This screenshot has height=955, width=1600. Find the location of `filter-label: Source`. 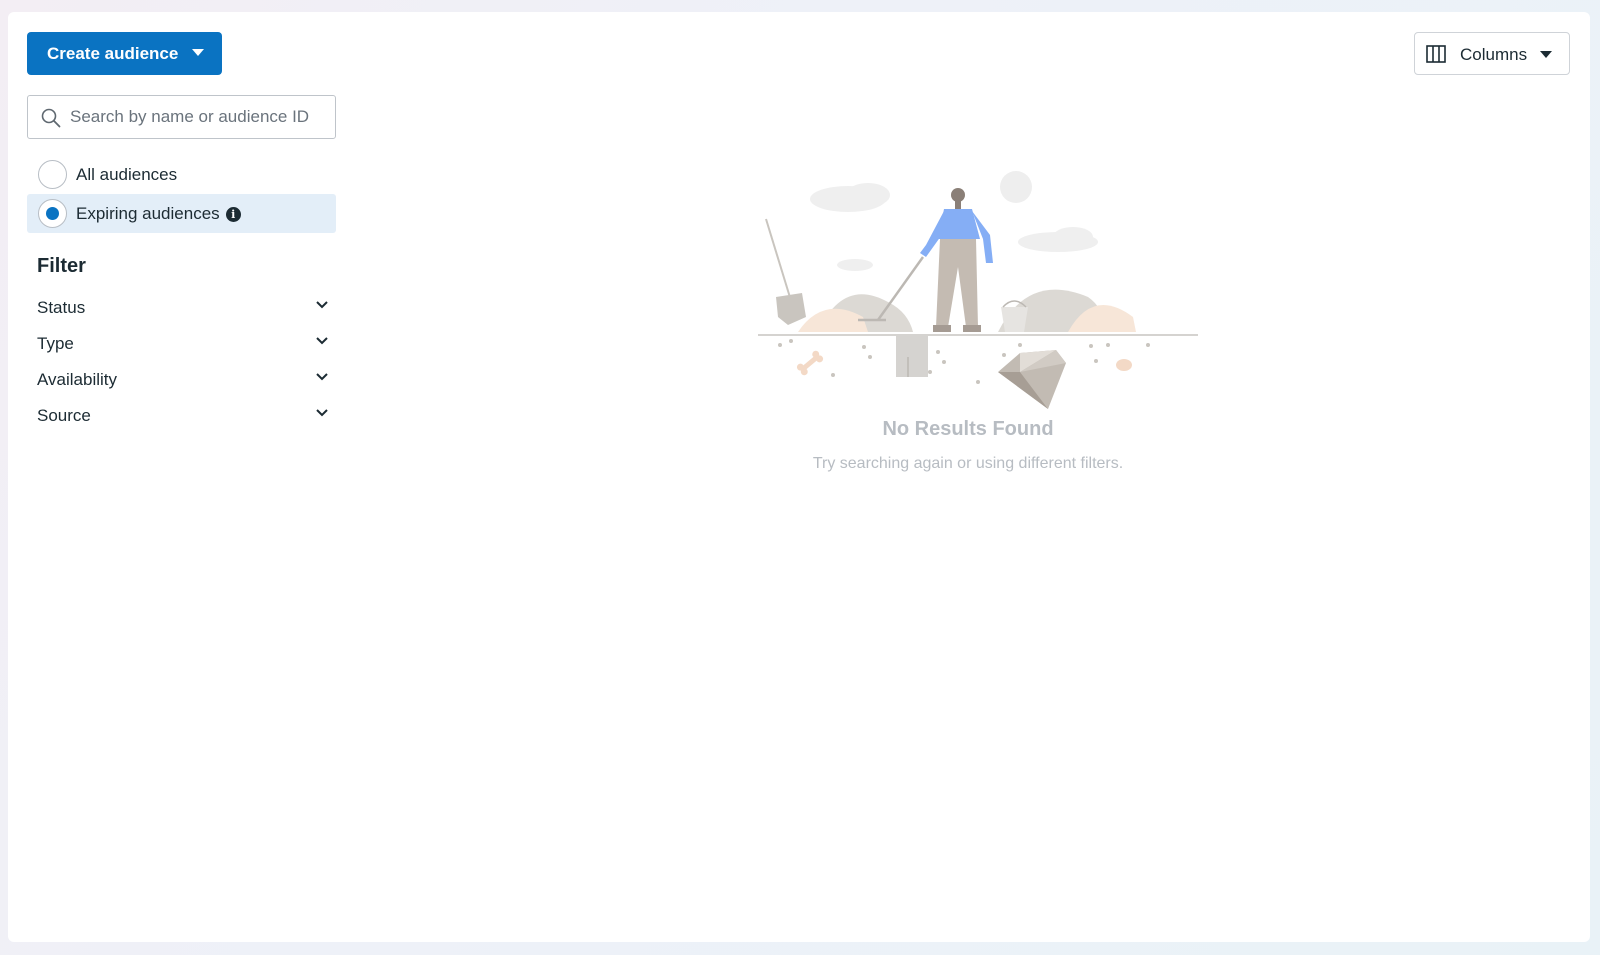

filter-label: Source is located at coordinates (64, 415).